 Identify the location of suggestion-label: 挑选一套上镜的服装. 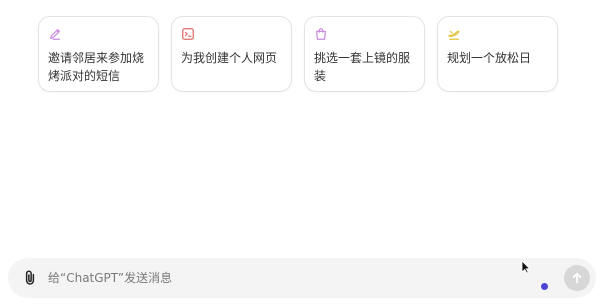
(362, 67).